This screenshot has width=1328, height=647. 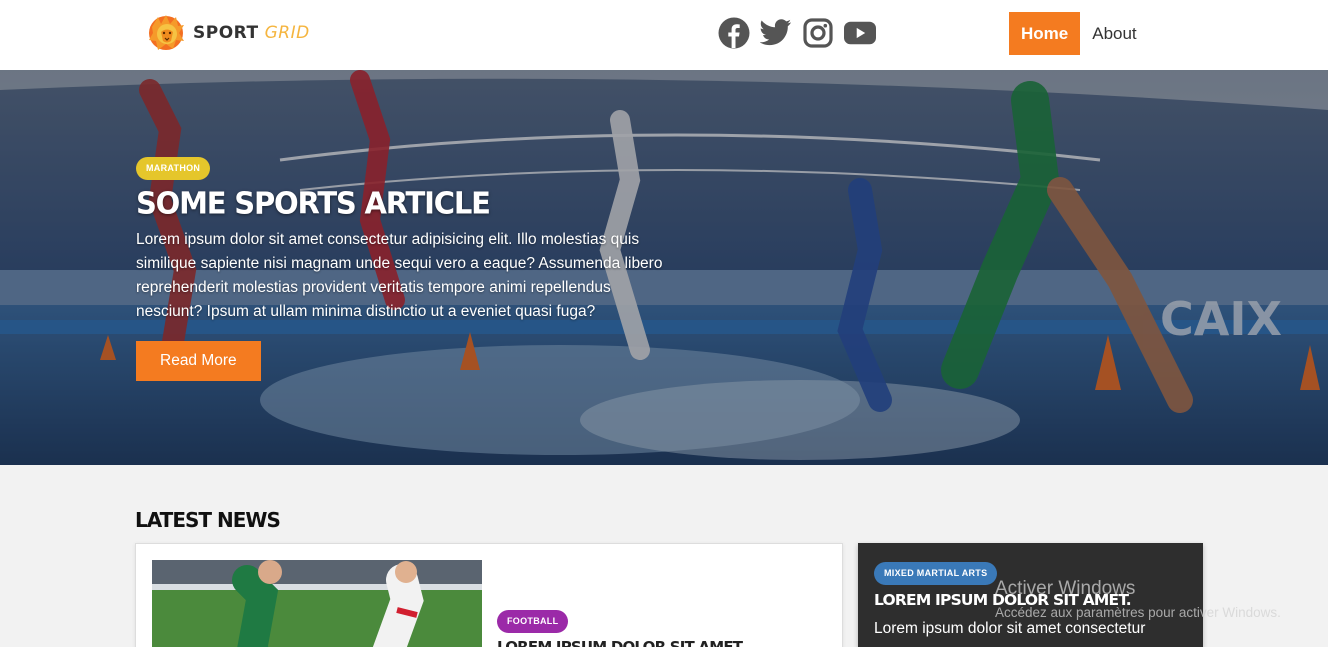 What do you see at coordinates (287, 33) in the screenshot?
I see `brand-name-light: GRID` at bounding box center [287, 33].